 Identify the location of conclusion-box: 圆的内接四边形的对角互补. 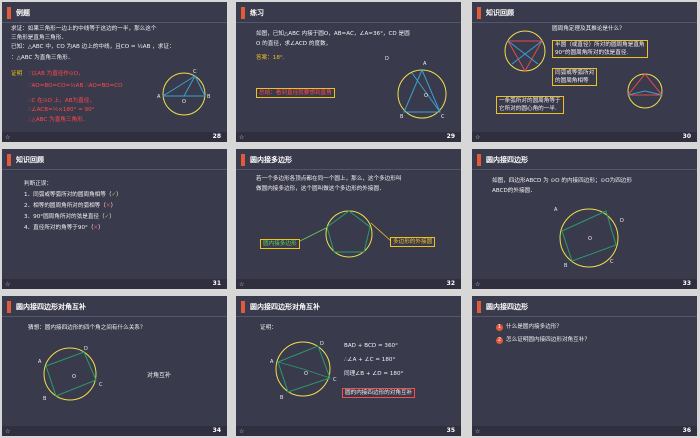
(379, 393).